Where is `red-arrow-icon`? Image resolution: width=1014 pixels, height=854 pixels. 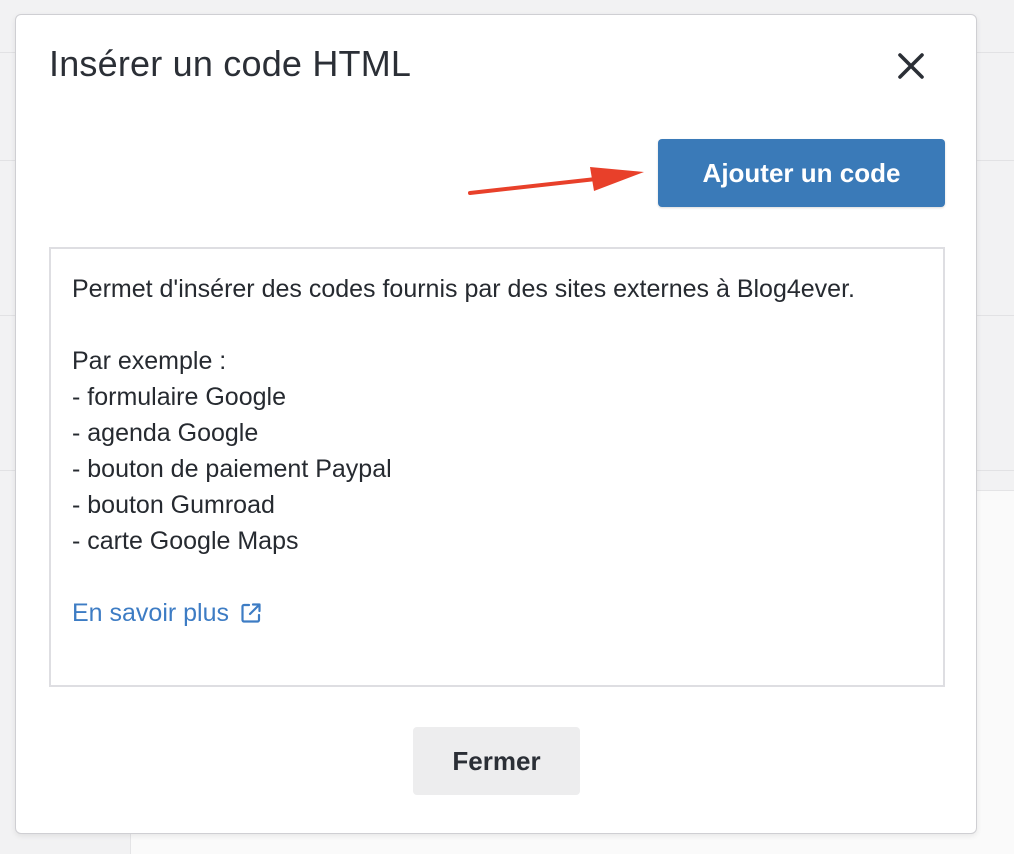
red-arrow-icon is located at coordinates (556, 181).